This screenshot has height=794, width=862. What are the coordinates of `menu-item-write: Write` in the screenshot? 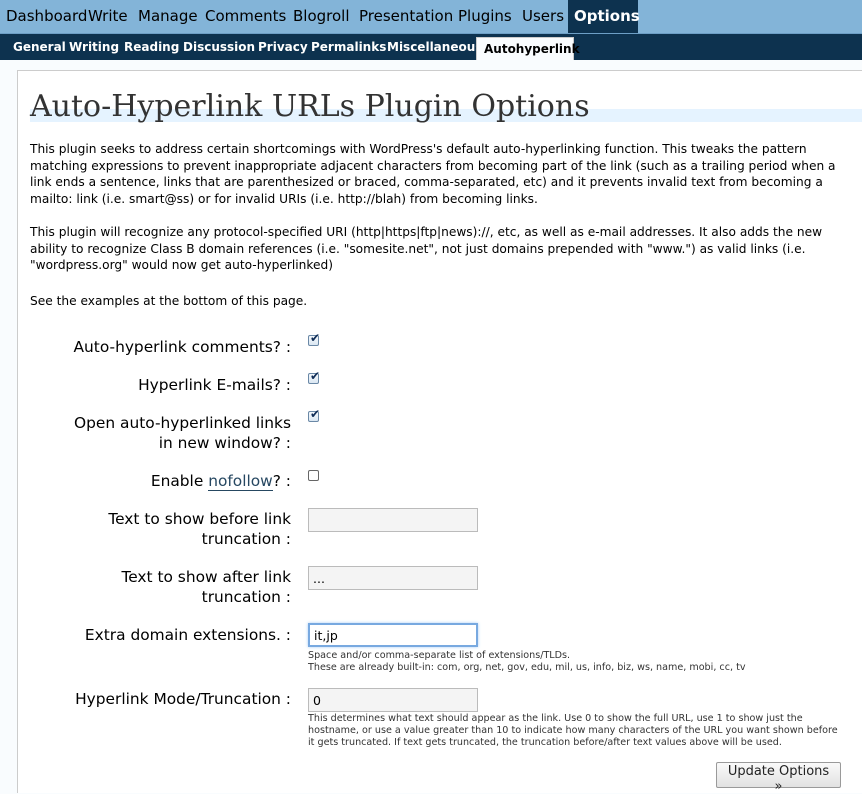 It's located at (108, 16).